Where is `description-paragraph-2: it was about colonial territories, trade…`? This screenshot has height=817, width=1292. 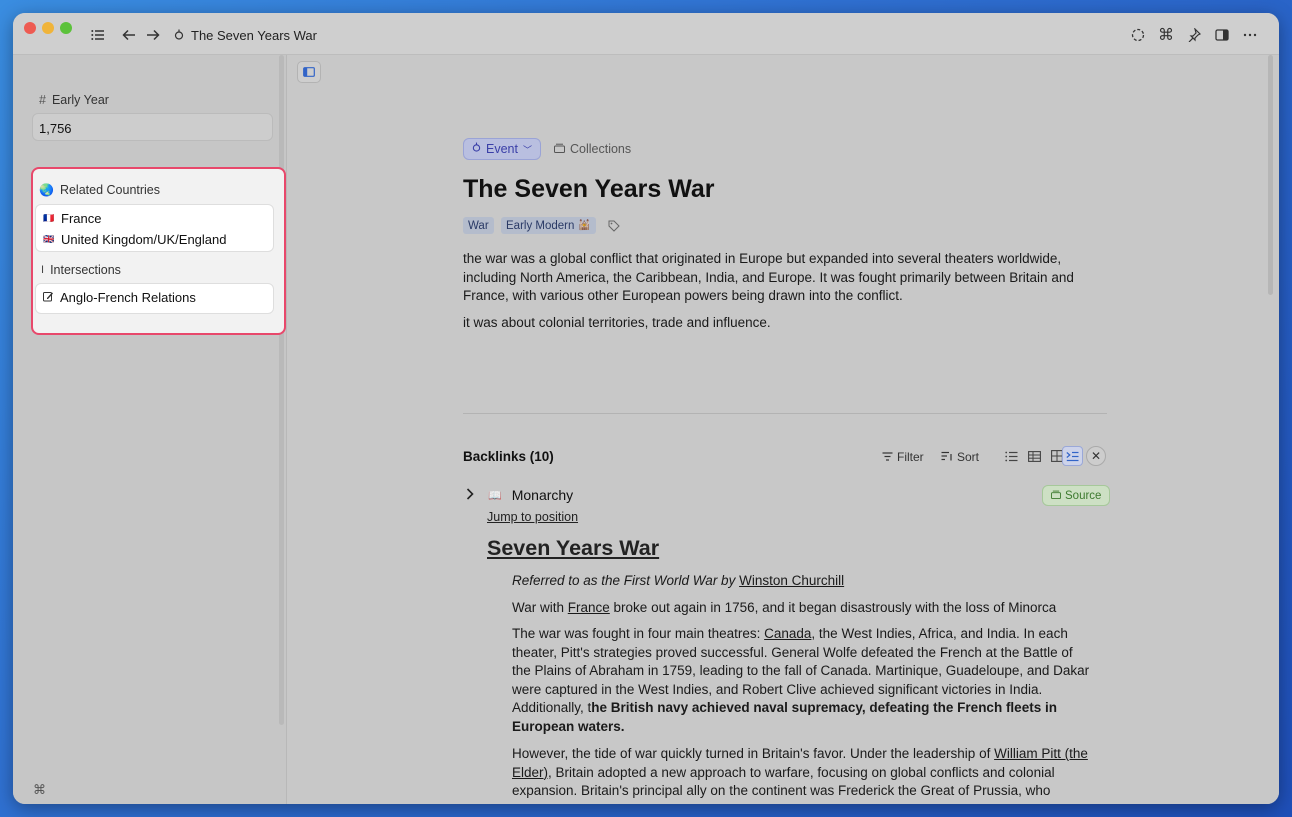 description-paragraph-2: it was about colonial territories, trade… is located at coordinates (783, 323).